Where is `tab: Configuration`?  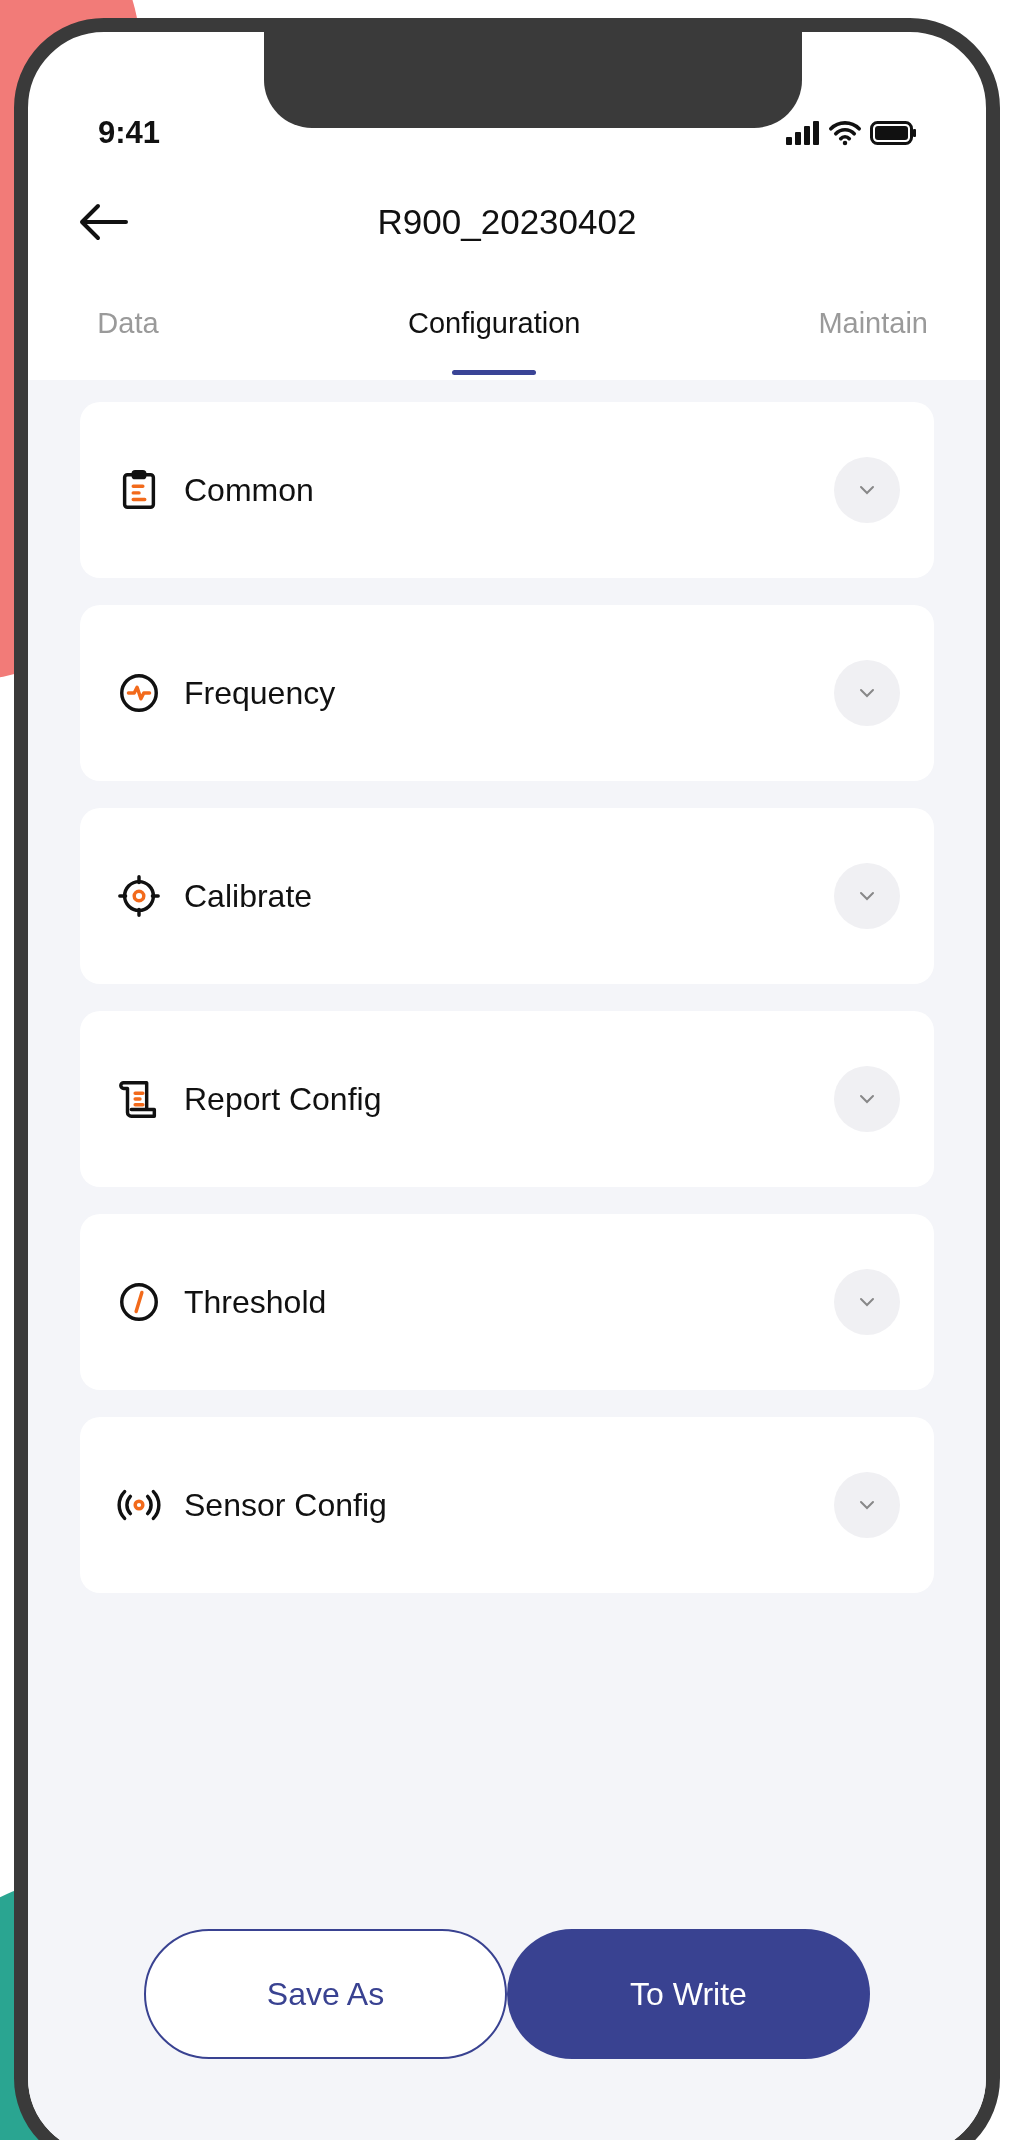
tab: Configuration is located at coordinates (494, 338).